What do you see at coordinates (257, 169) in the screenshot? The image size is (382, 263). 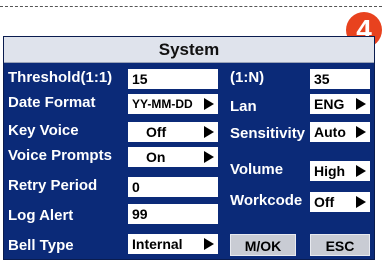 I see `volume-label: Volume` at bounding box center [257, 169].